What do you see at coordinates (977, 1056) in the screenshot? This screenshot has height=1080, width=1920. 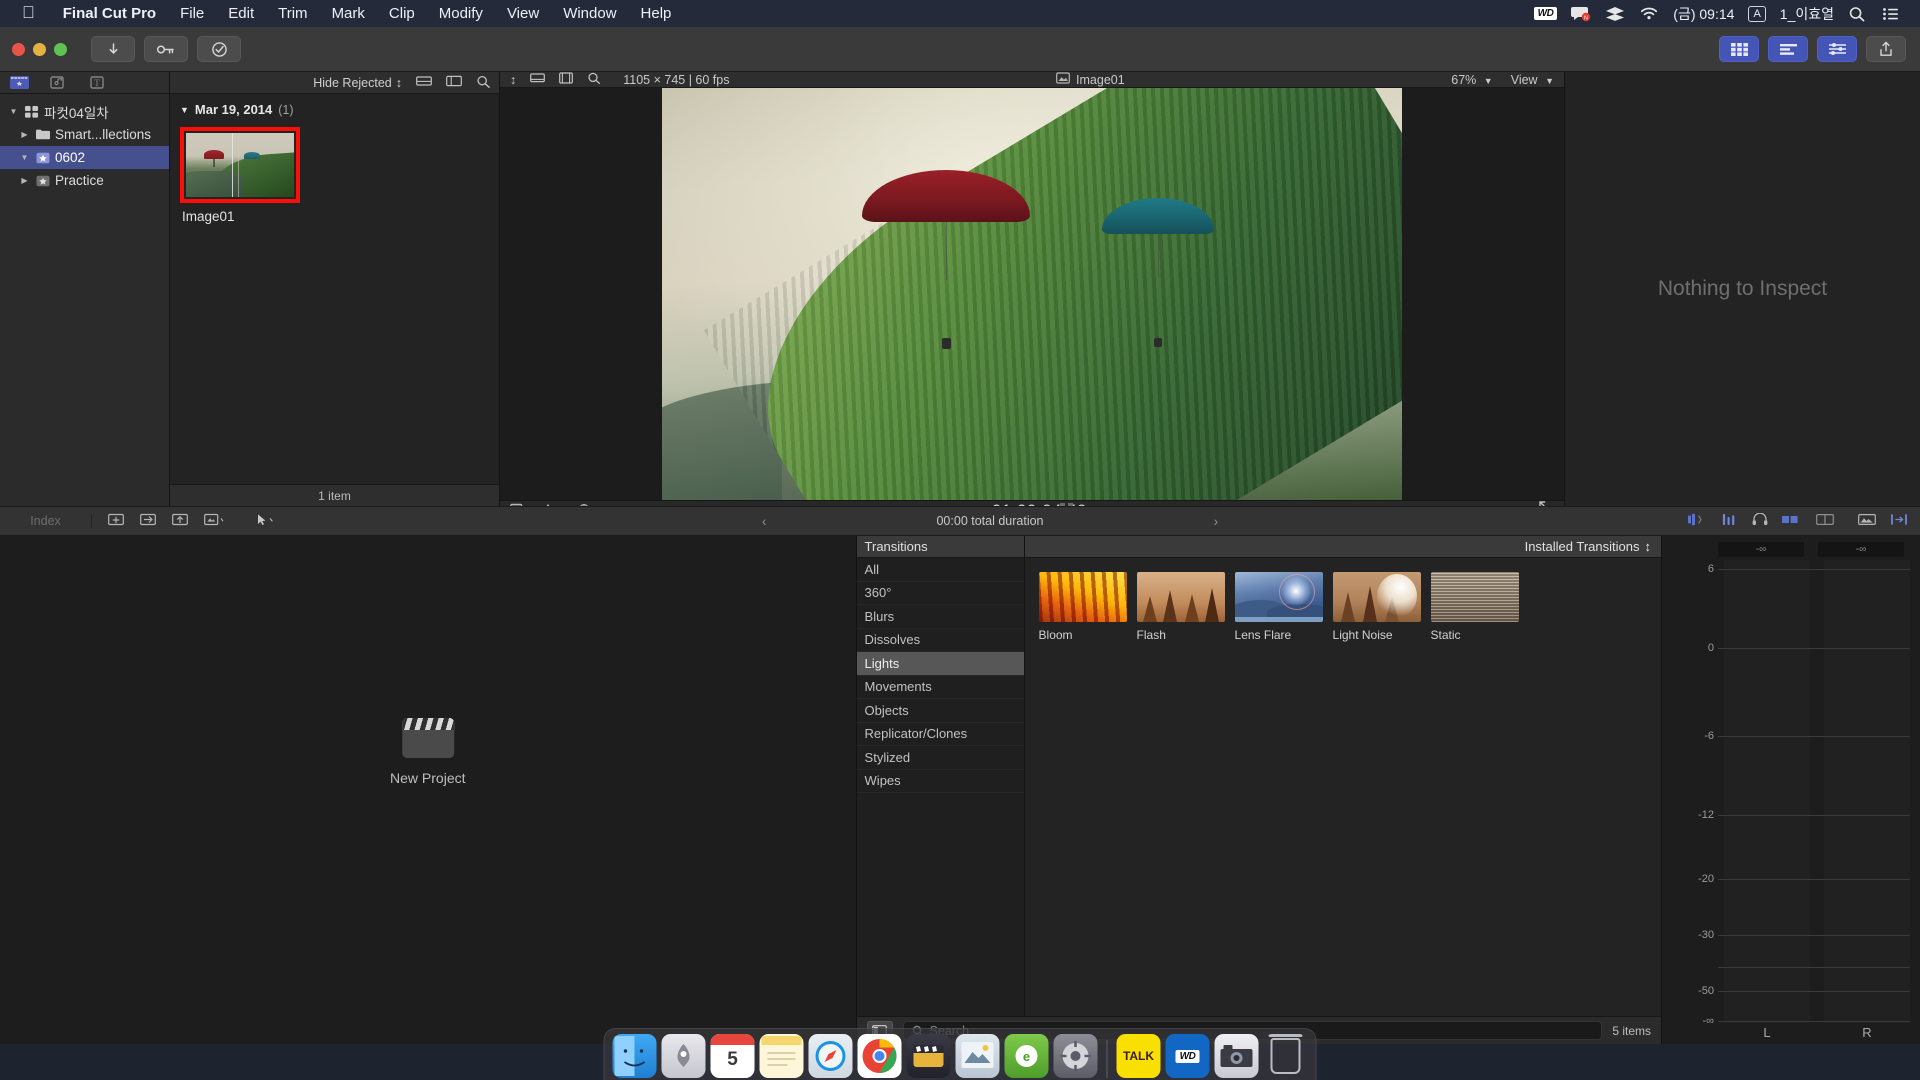 I see `dock-item-preview` at bounding box center [977, 1056].